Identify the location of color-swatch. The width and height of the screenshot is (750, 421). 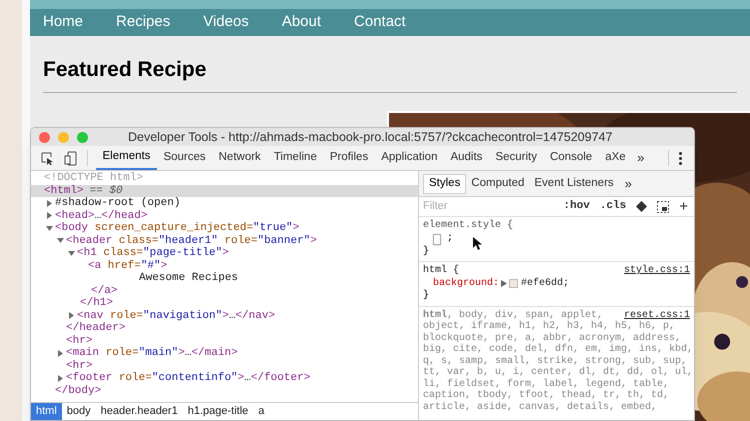
(513, 283).